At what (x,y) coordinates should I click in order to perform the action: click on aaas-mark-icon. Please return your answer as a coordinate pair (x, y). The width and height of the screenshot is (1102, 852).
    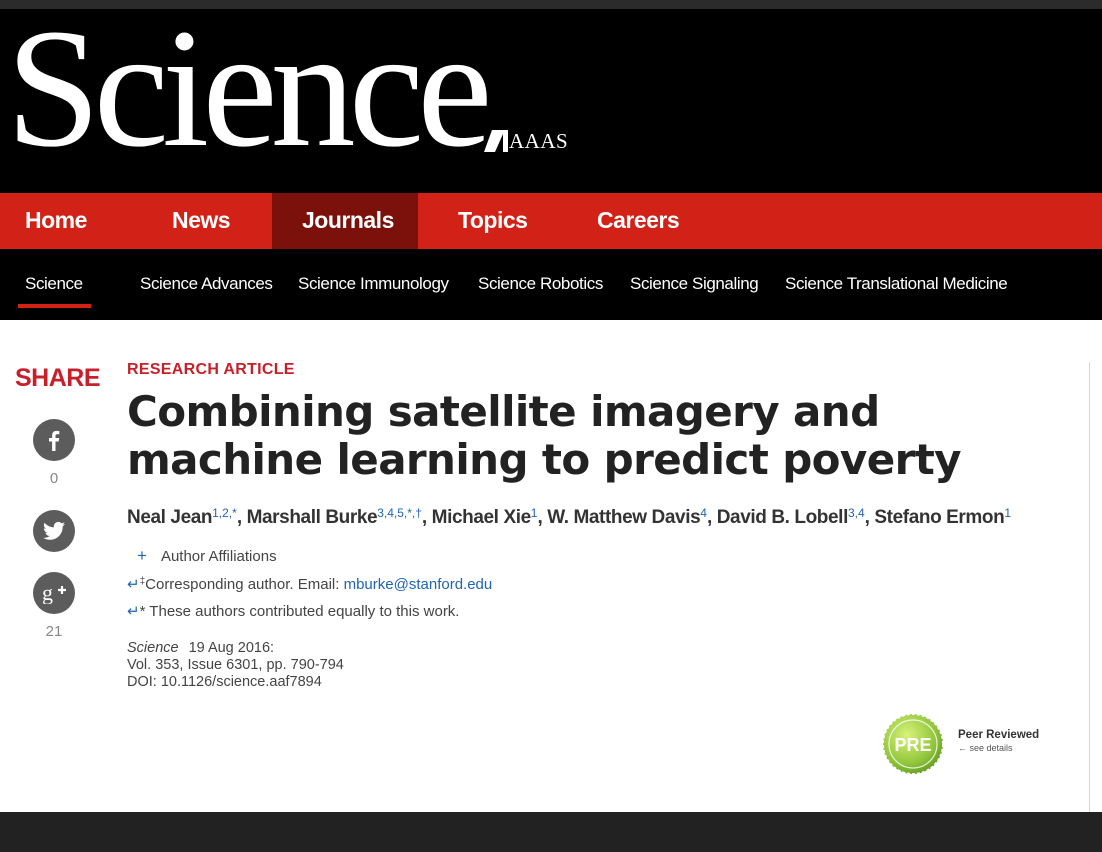
    Looking at the image, I should click on (496, 141).